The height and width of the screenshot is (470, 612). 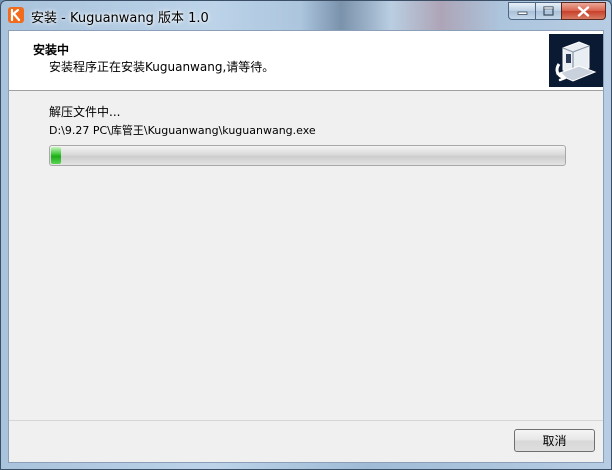 I want to click on installer-computer-icon, so click(x=576, y=60).